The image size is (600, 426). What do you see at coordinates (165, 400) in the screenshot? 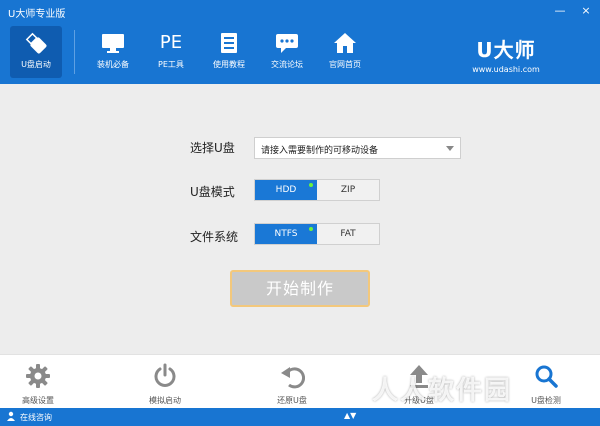
I see `tool-label: 模拟启动` at bounding box center [165, 400].